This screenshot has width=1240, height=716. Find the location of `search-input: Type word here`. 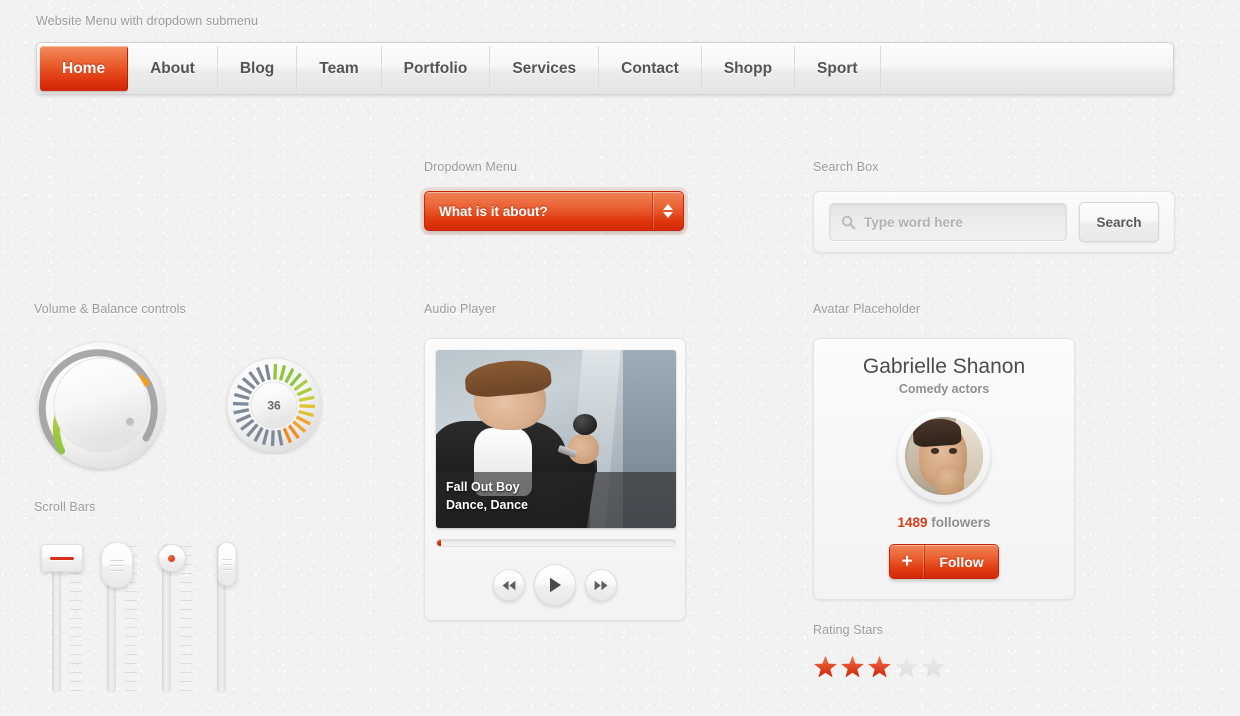

search-input: Type word here is located at coordinates (948, 222).